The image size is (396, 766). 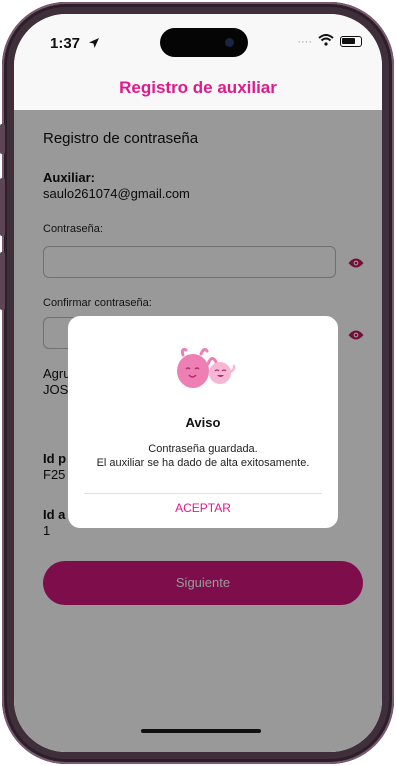 What do you see at coordinates (204, 42) in the screenshot?
I see `dynamic-island` at bounding box center [204, 42].